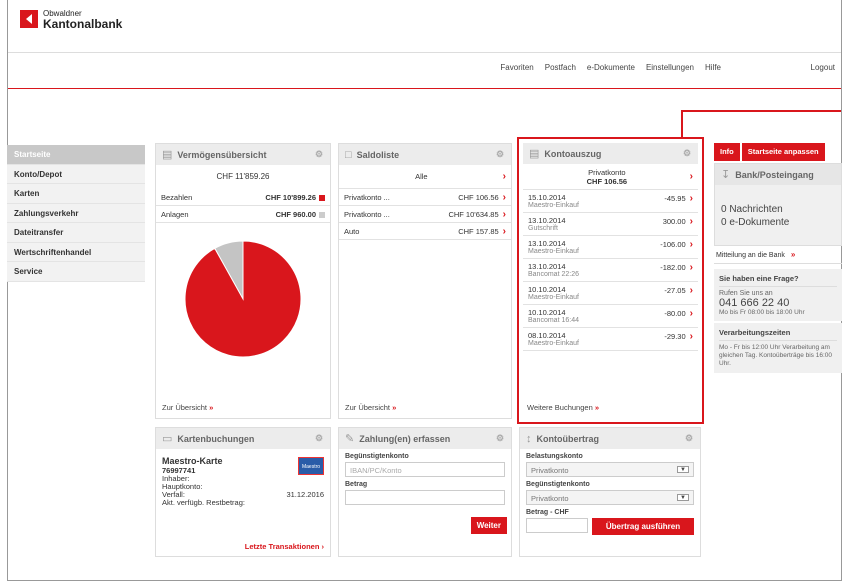 This screenshot has height=581, width=842. What do you see at coordinates (670, 67) in the screenshot?
I see `nav-einstellungen: Einstellungen` at bounding box center [670, 67].